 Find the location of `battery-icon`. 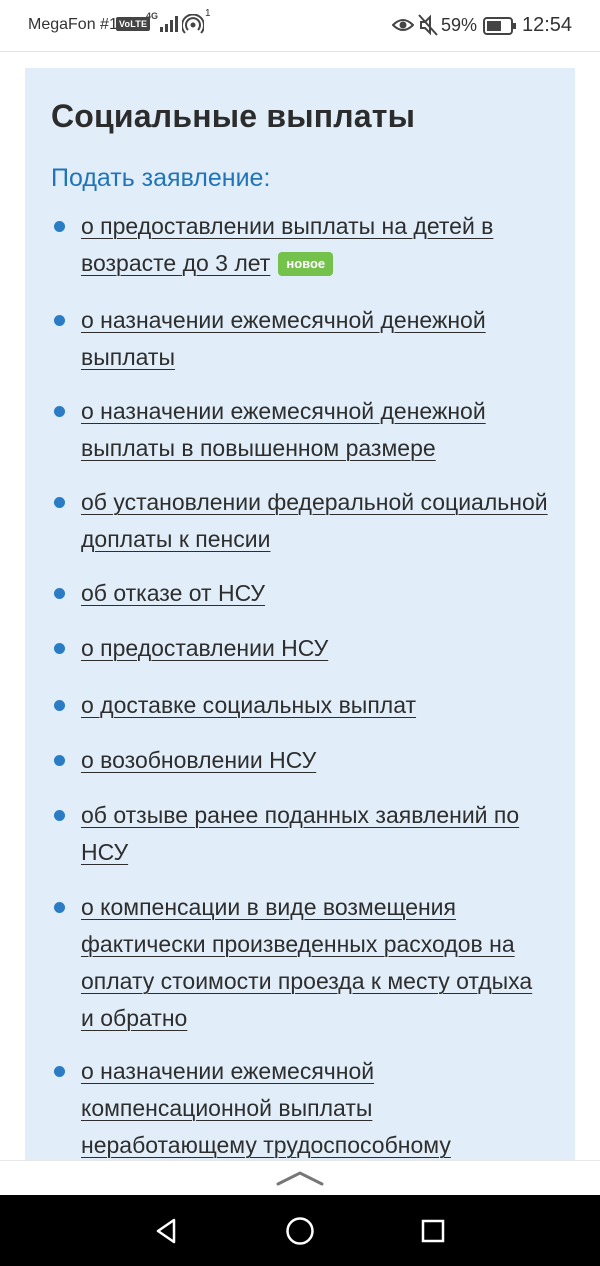

battery-icon is located at coordinates (500, 28).